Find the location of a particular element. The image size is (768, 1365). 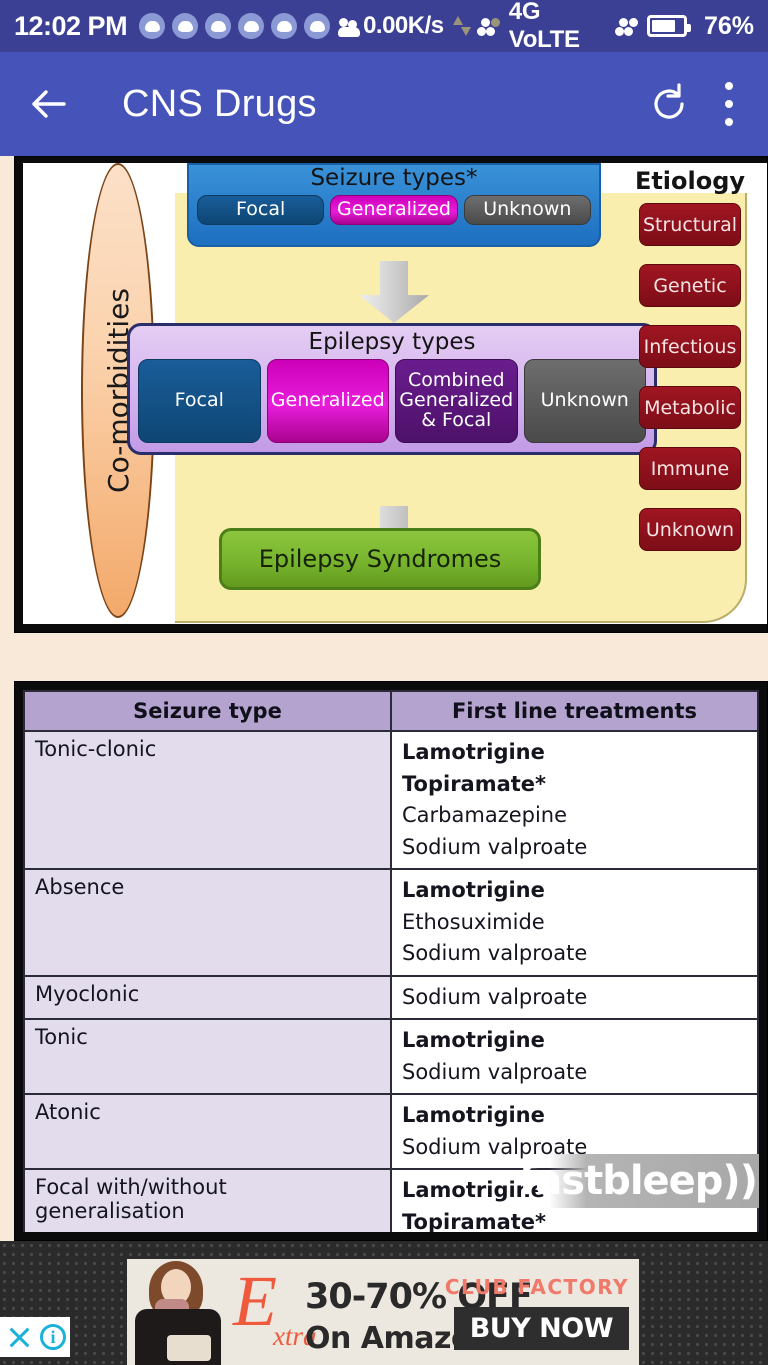

people-icon is located at coordinates (350, 26).